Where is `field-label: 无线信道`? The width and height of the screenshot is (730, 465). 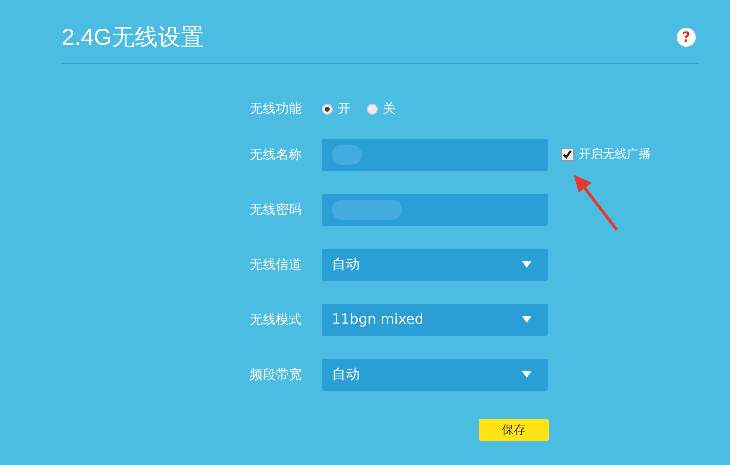
field-label: 无线信道 is located at coordinates (276, 265).